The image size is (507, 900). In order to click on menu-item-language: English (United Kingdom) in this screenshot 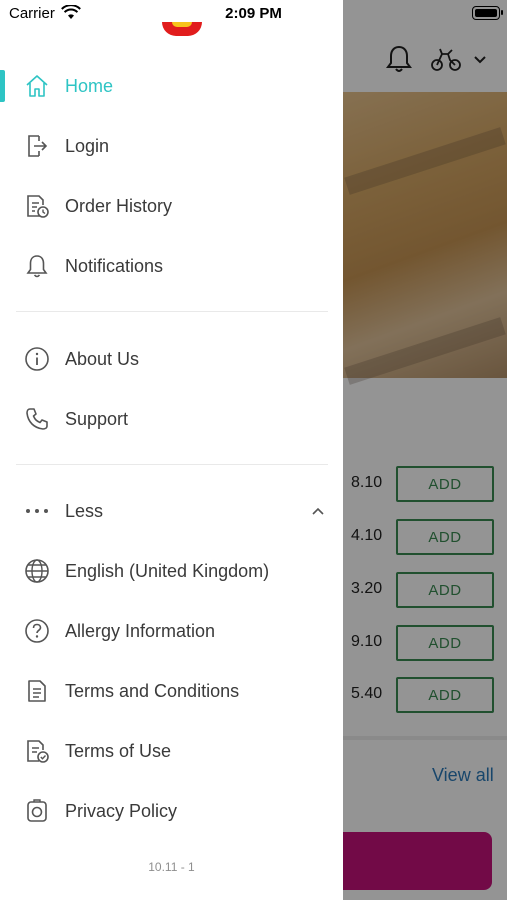, I will do `click(171, 571)`.